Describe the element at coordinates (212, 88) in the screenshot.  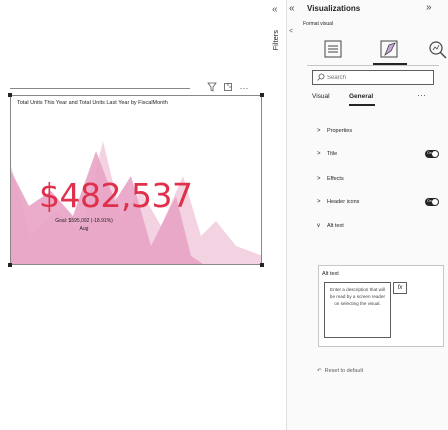
I see `filter-icon` at that location.